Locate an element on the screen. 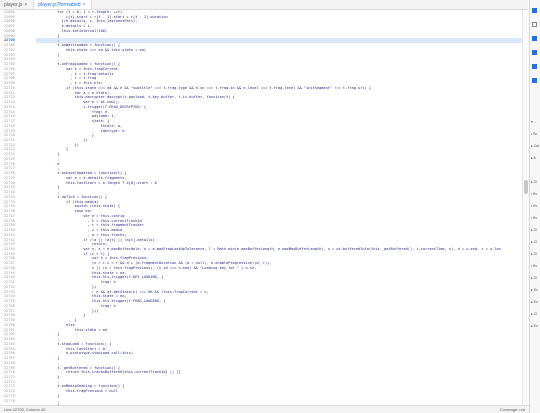  scope-item: • Sc is located at coordinates (534, 134).